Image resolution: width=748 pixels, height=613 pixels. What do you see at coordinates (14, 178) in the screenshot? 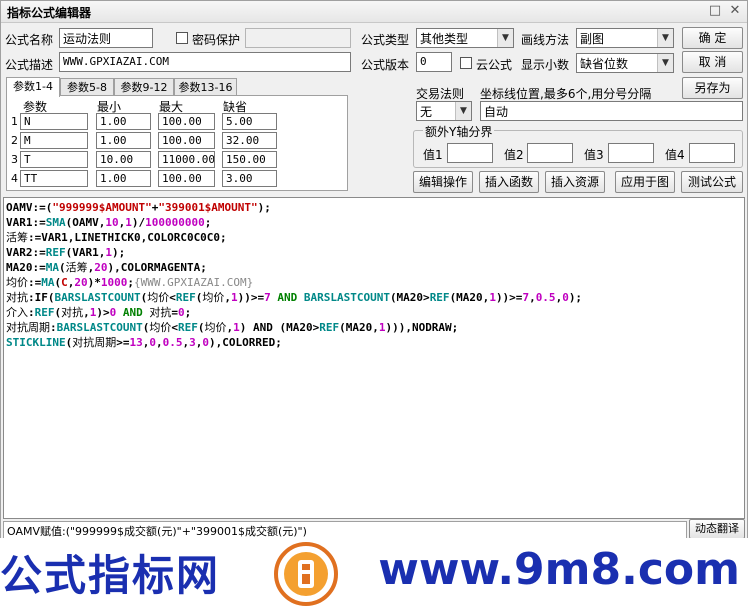
I see `param-index: 4` at bounding box center [14, 178].